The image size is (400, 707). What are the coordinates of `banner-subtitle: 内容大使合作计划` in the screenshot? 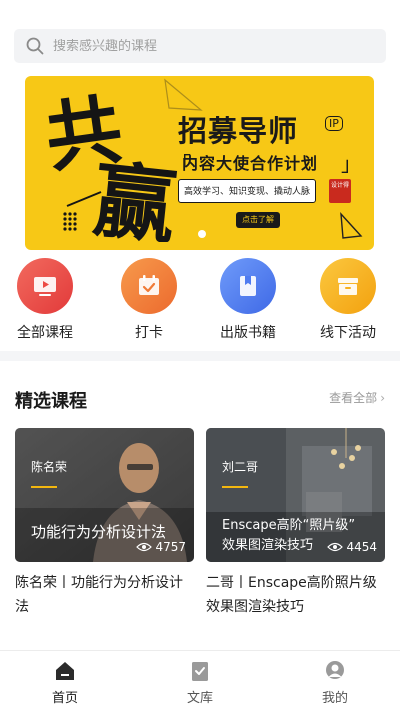 It's located at (250, 163).